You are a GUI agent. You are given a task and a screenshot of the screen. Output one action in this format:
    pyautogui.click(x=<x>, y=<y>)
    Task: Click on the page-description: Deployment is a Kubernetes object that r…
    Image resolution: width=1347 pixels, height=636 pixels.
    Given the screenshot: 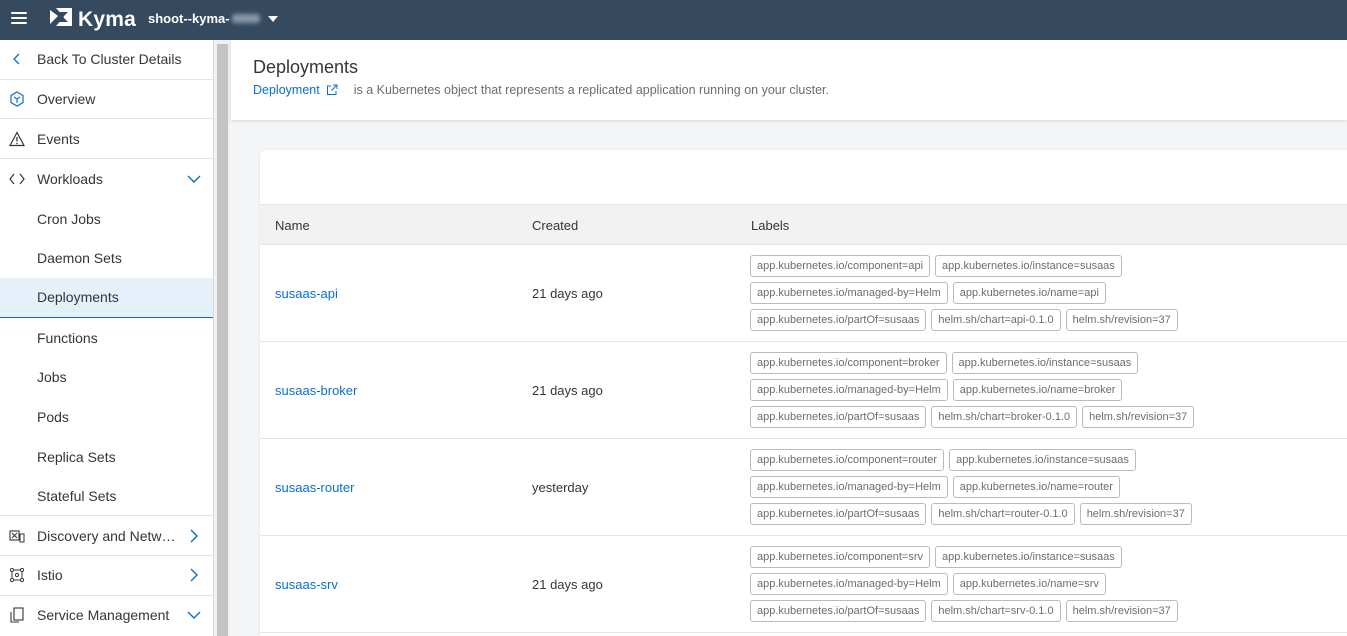 What is the action you would take?
    pyautogui.click(x=541, y=90)
    